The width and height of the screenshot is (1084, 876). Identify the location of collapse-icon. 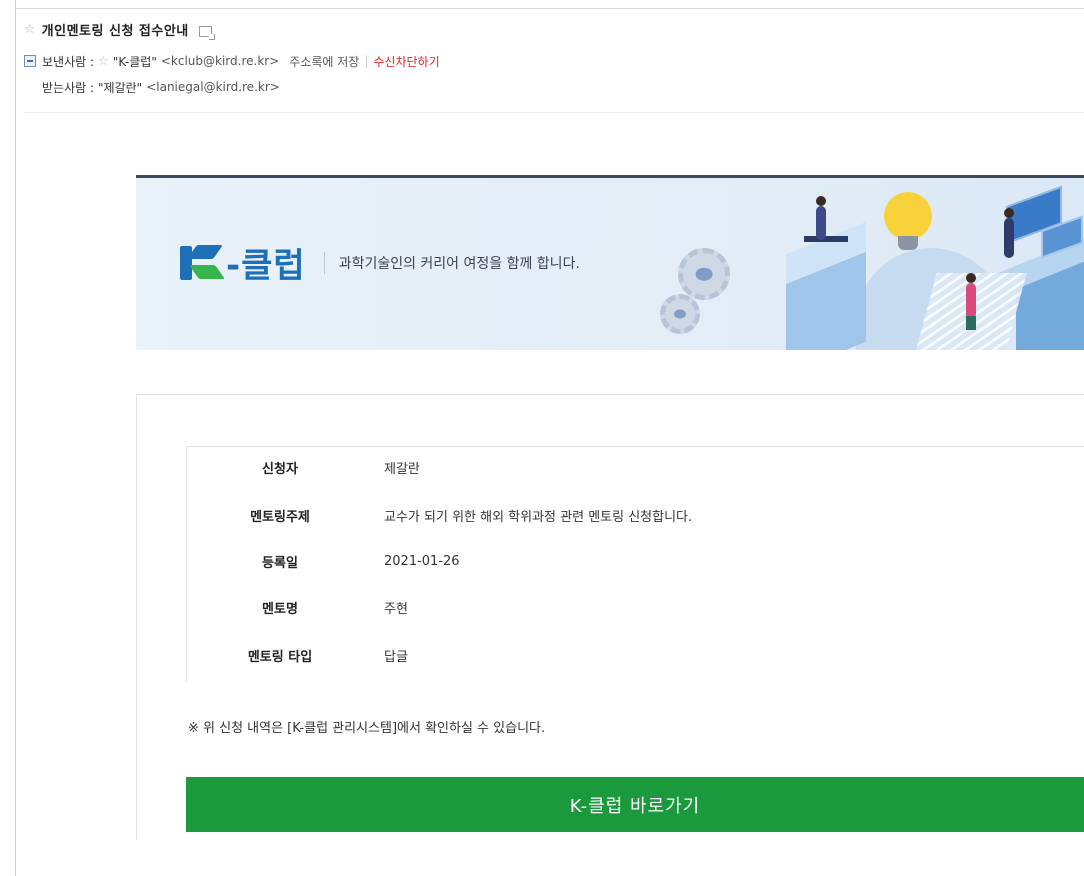
(30, 61).